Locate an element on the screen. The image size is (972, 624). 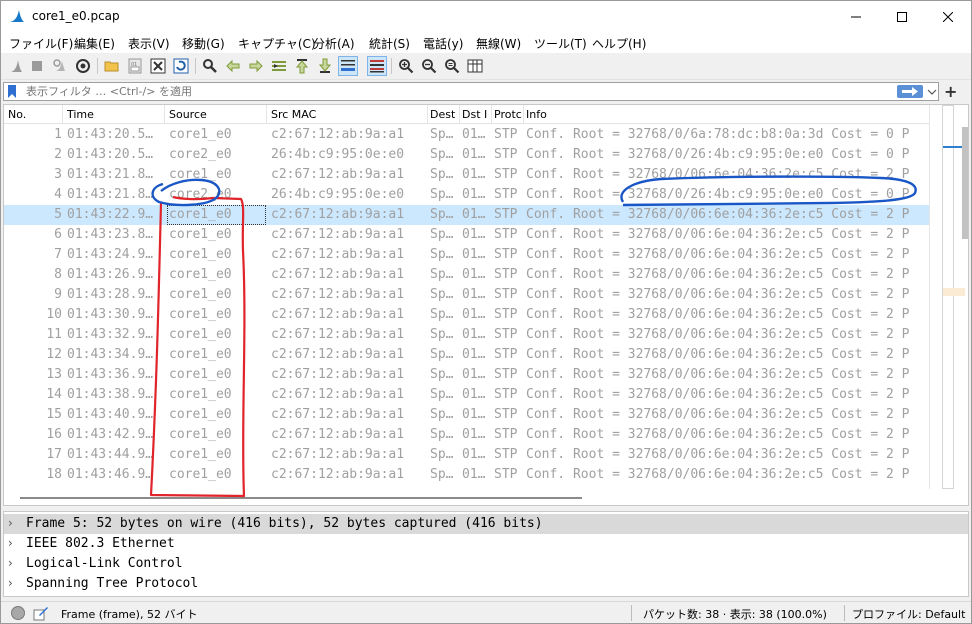
zoom-normal-button is located at coordinates (452, 66).